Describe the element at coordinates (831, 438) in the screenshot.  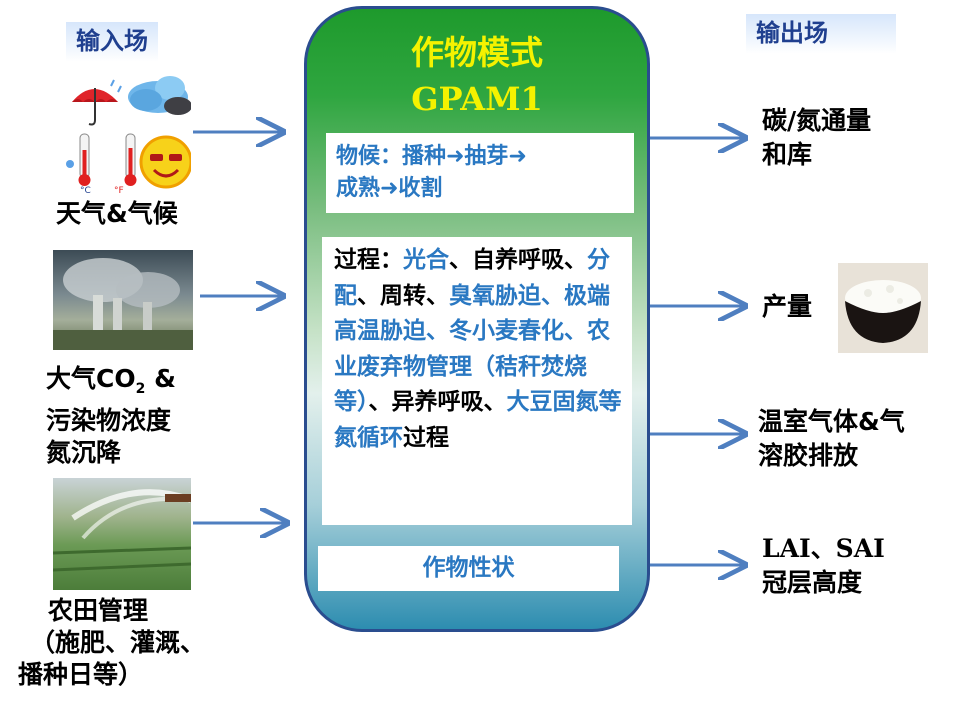
I see `output-ghg: 温室气体&气 溶胶排放` at that location.